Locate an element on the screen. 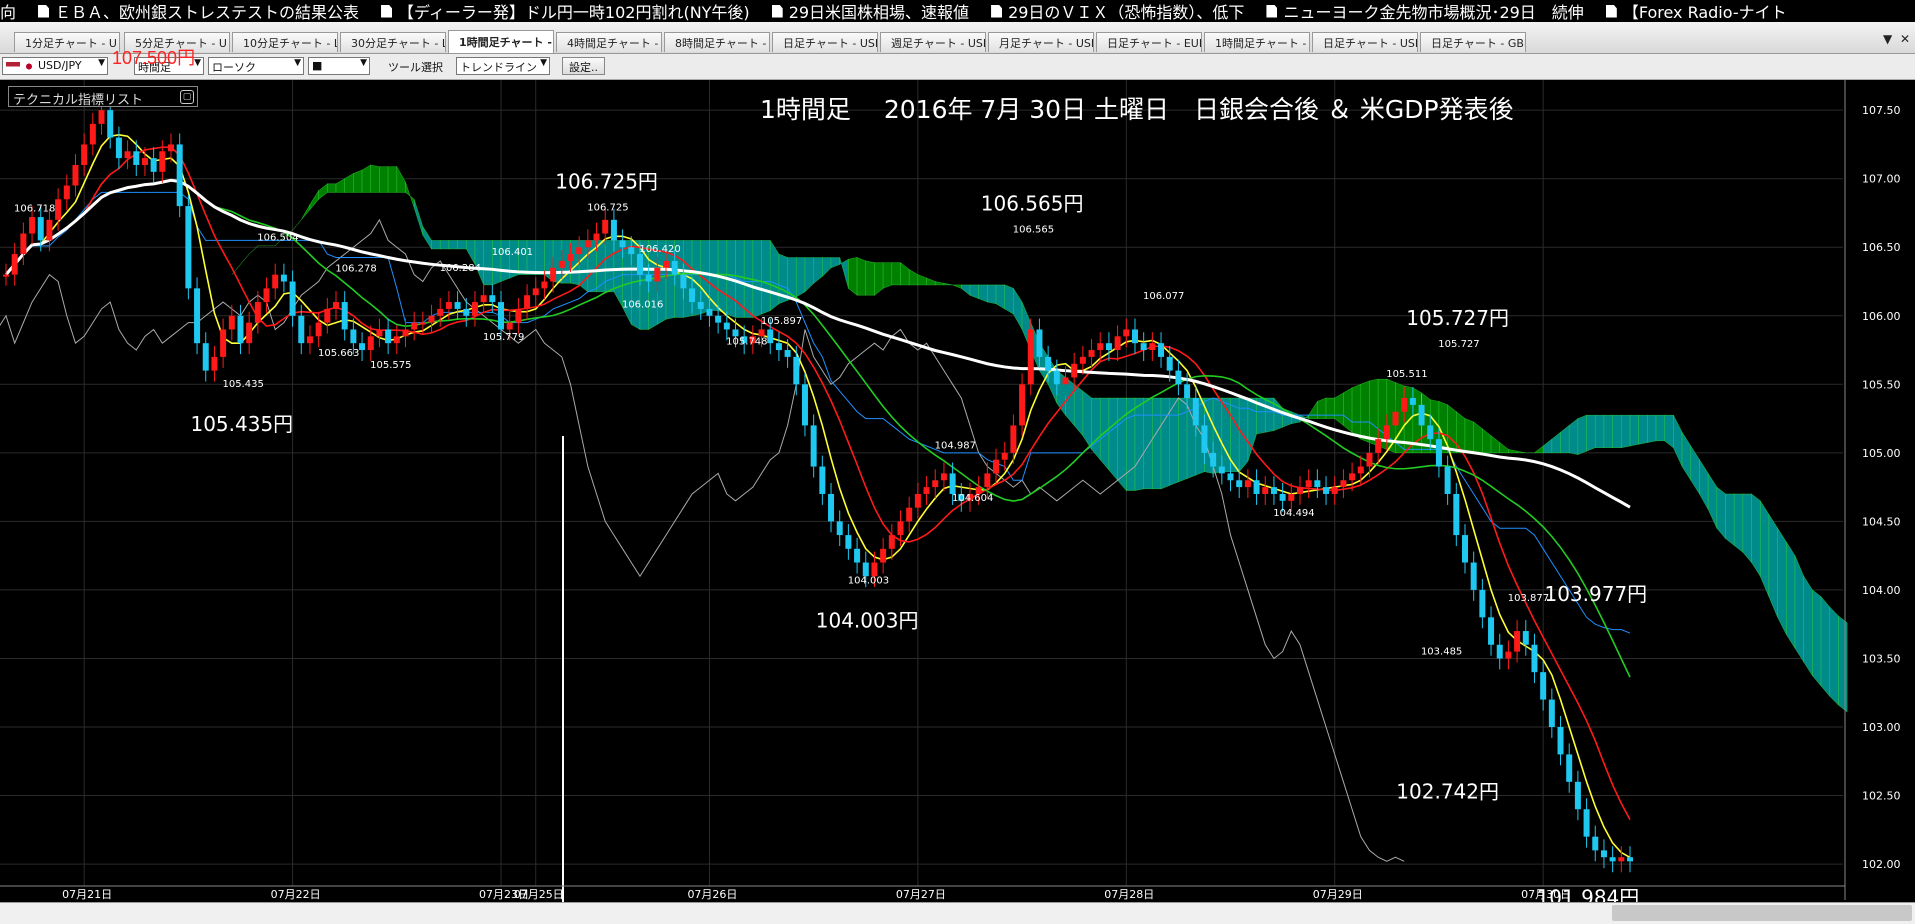  news-item-text: 【ディーラー発】ドル円一時102円割れ(NY午後) is located at coordinates (574, 12).